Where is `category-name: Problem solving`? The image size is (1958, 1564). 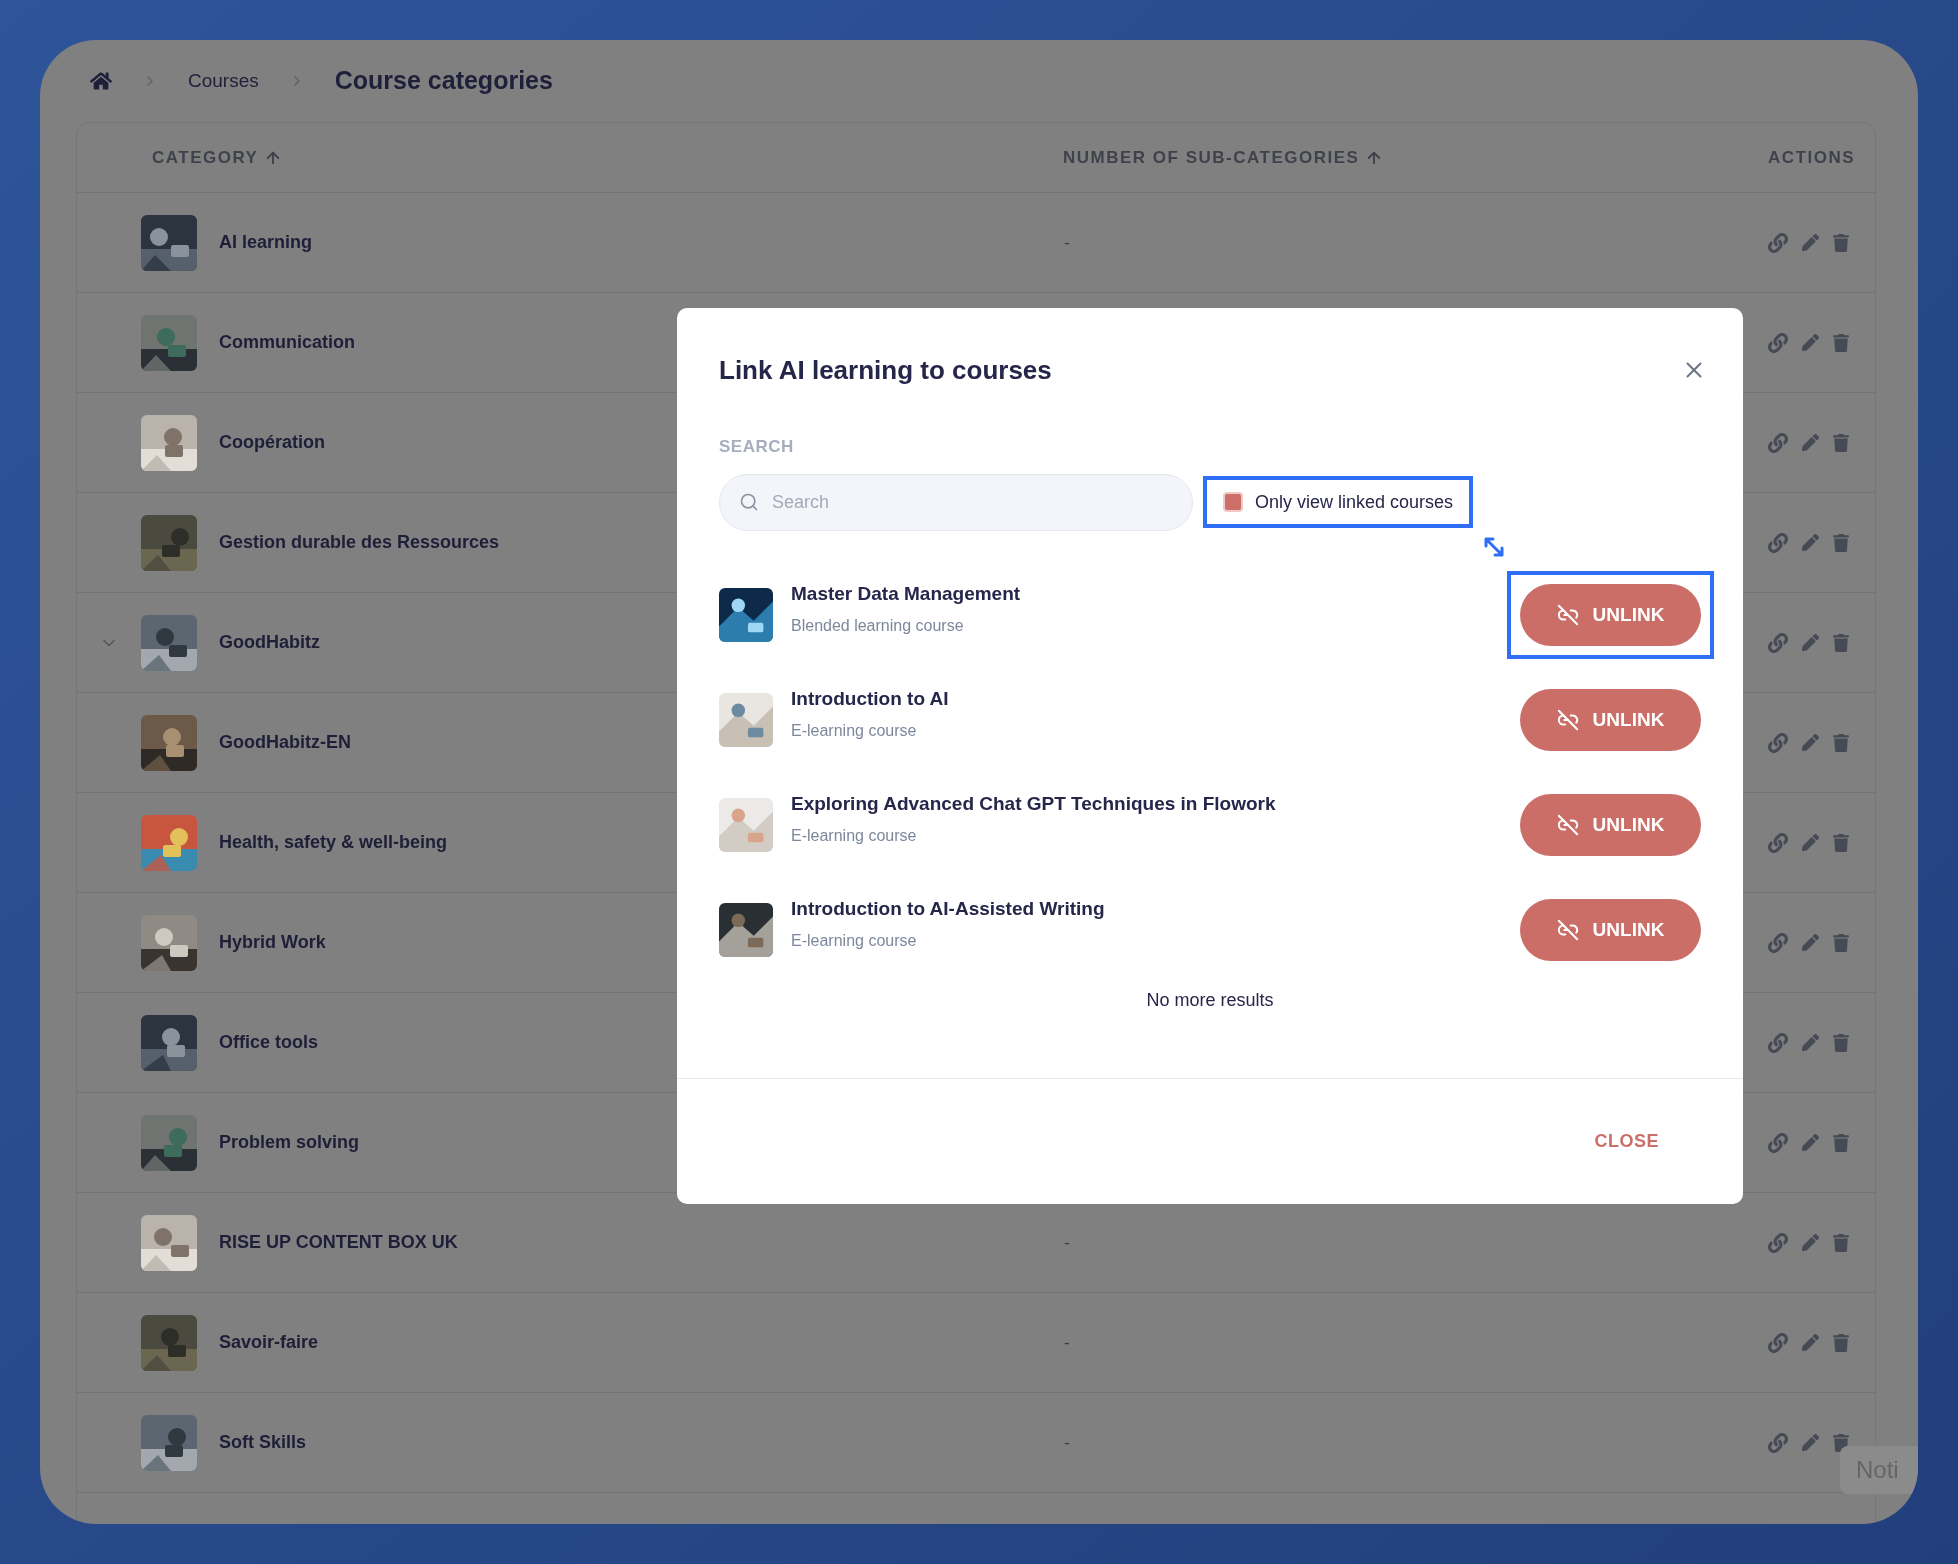 category-name: Problem solving is located at coordinates (289, 1142).